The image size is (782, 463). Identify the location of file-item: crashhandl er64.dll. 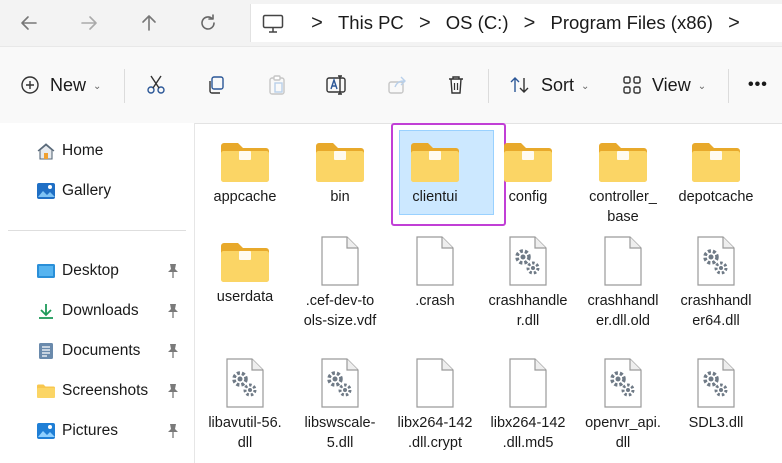
(716, 282).